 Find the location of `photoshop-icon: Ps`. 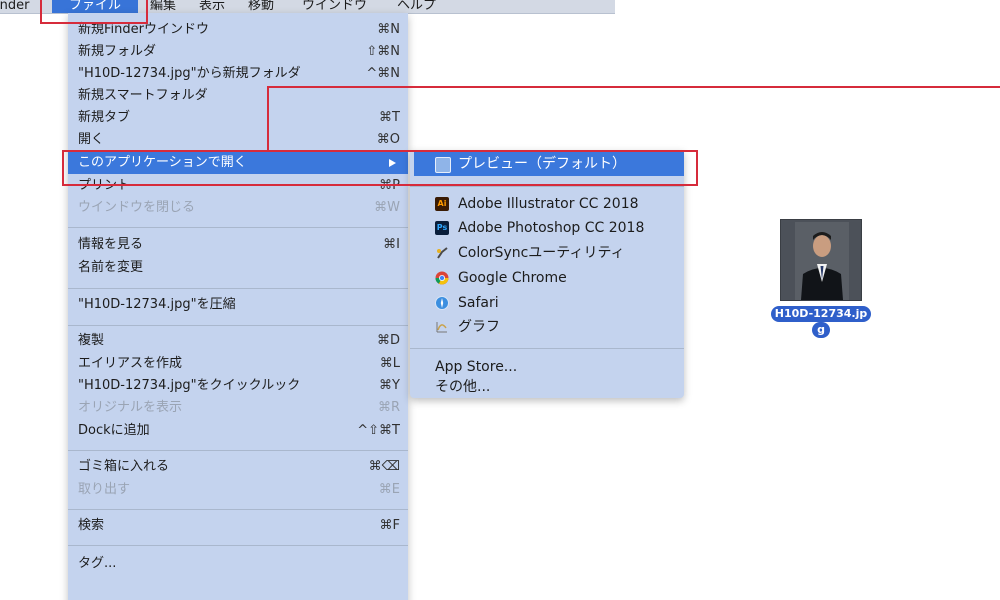

photoshop-icon: Ps is located at coordinates (442, 228).